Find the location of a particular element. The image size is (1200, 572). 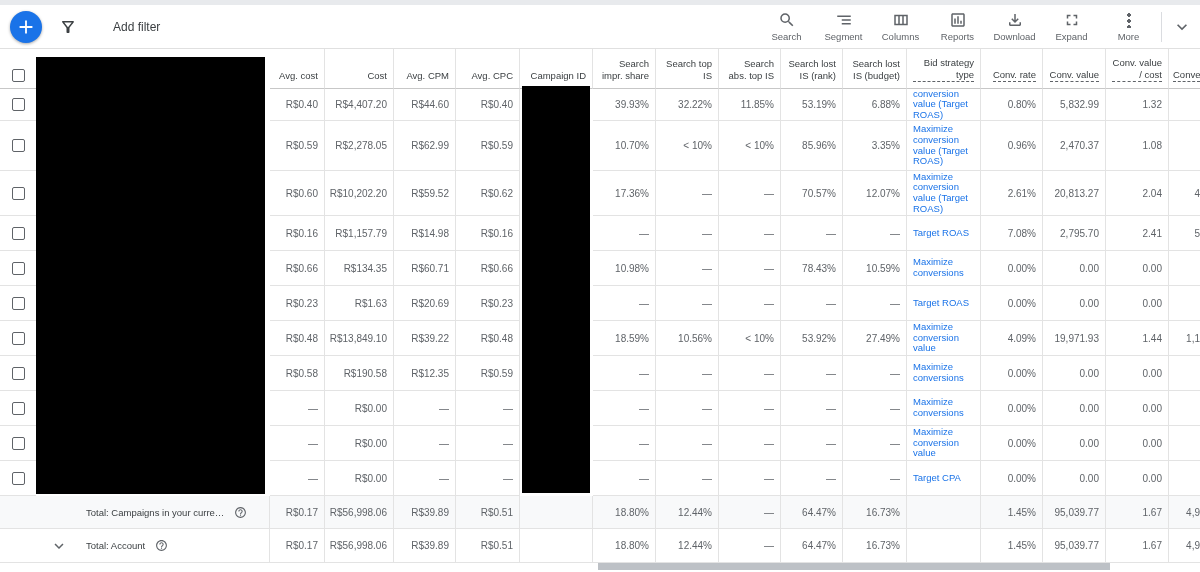

table-cell: R$0.00 is located at coordinates (359, 443).